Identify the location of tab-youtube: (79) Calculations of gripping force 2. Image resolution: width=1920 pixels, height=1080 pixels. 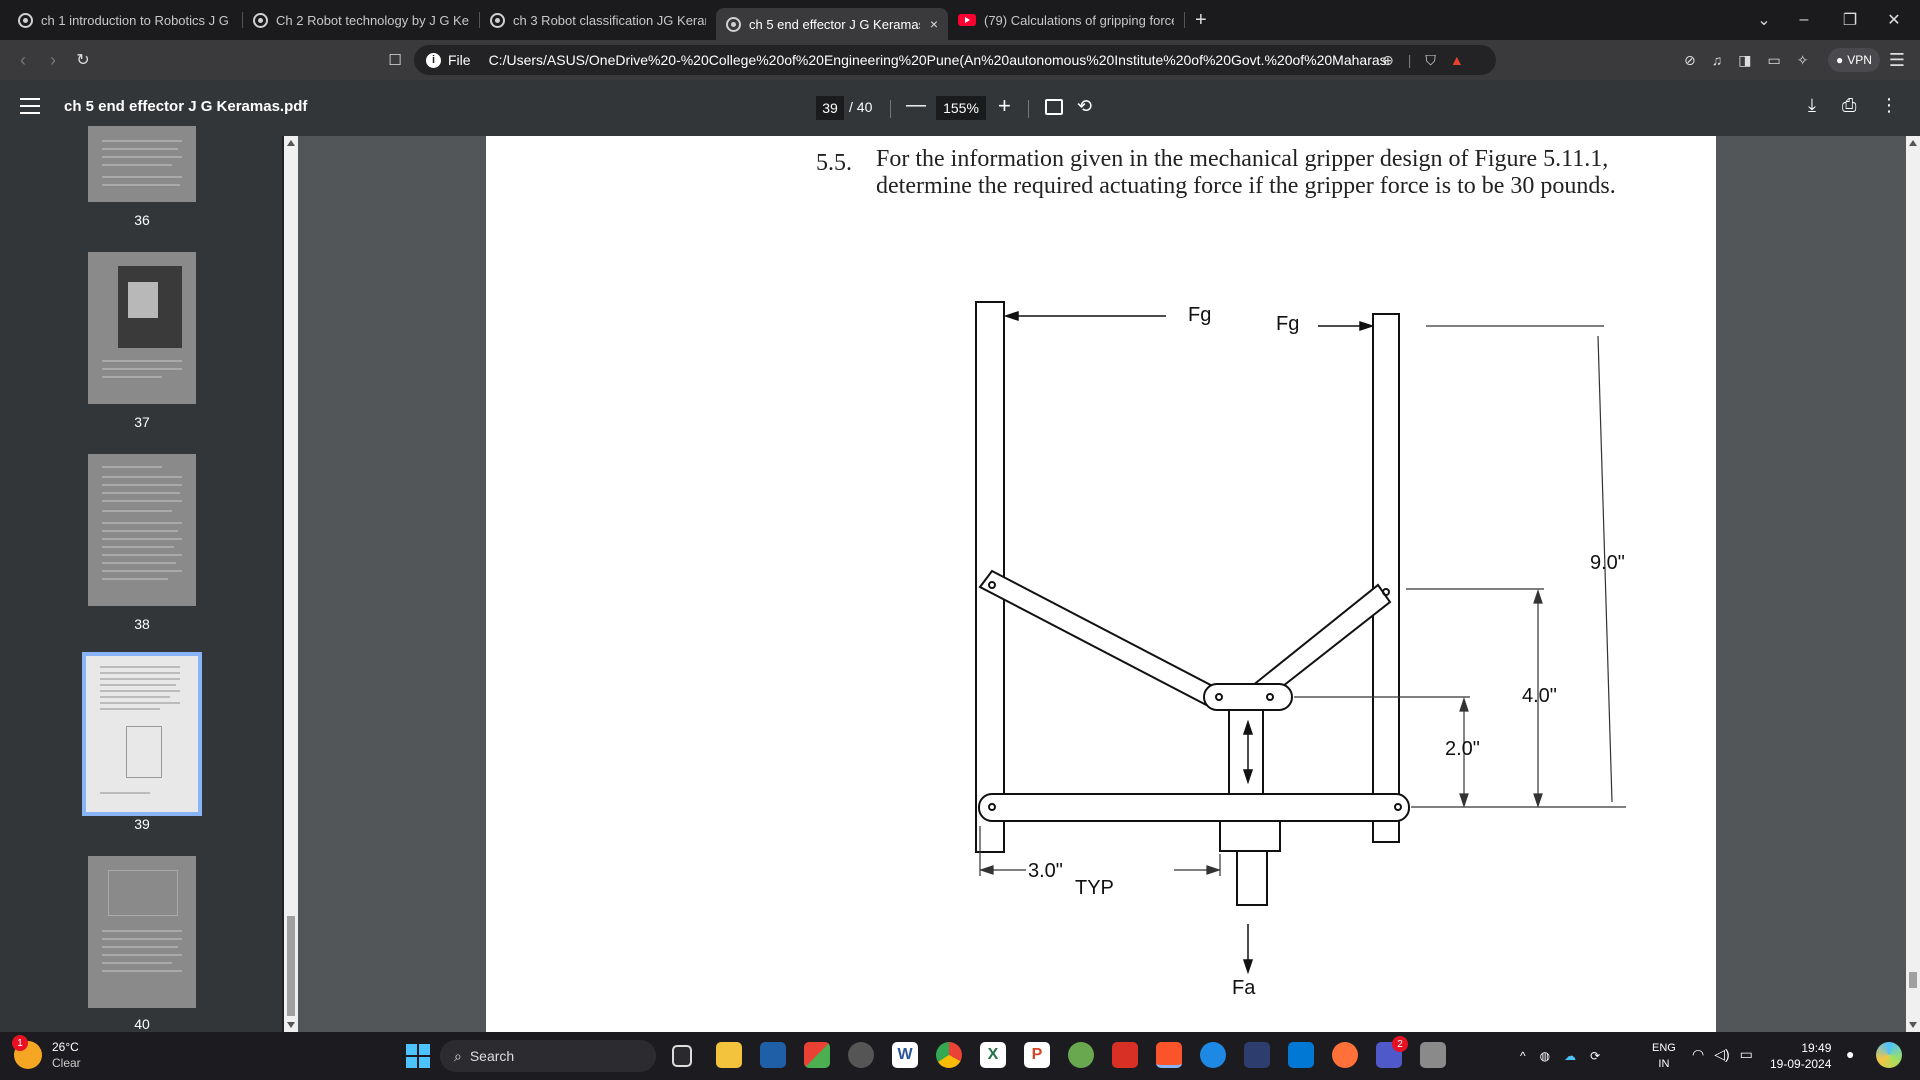
(1066, 20).